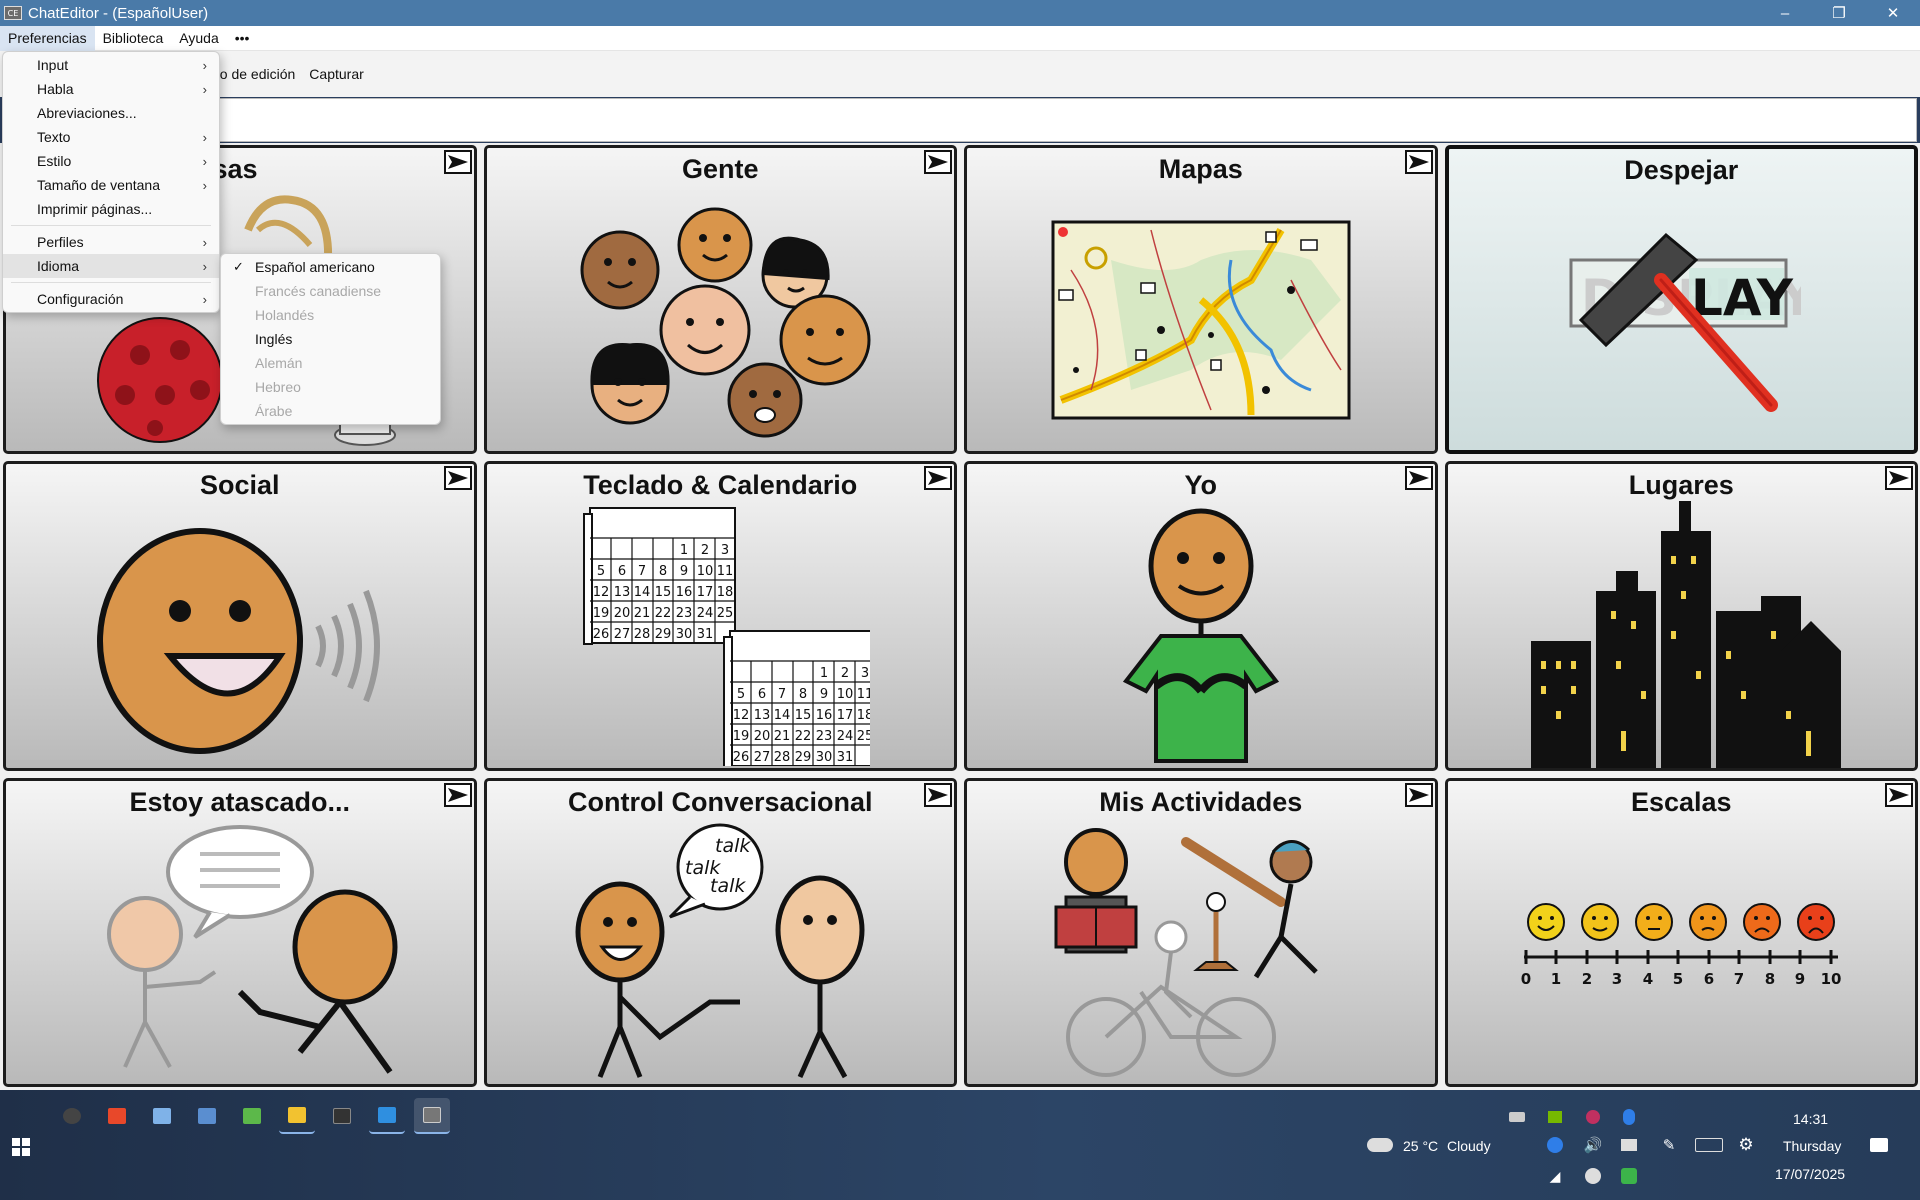  Describe the element at coordinates (336, 74) in the screenshot. I see `capture-button: Capturar` at that location.